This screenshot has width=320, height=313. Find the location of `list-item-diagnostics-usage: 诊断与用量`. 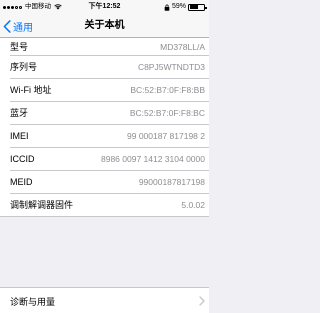

list-item-diagnostics-usage: 诊断与用量 is located at coordinates (104, 300).